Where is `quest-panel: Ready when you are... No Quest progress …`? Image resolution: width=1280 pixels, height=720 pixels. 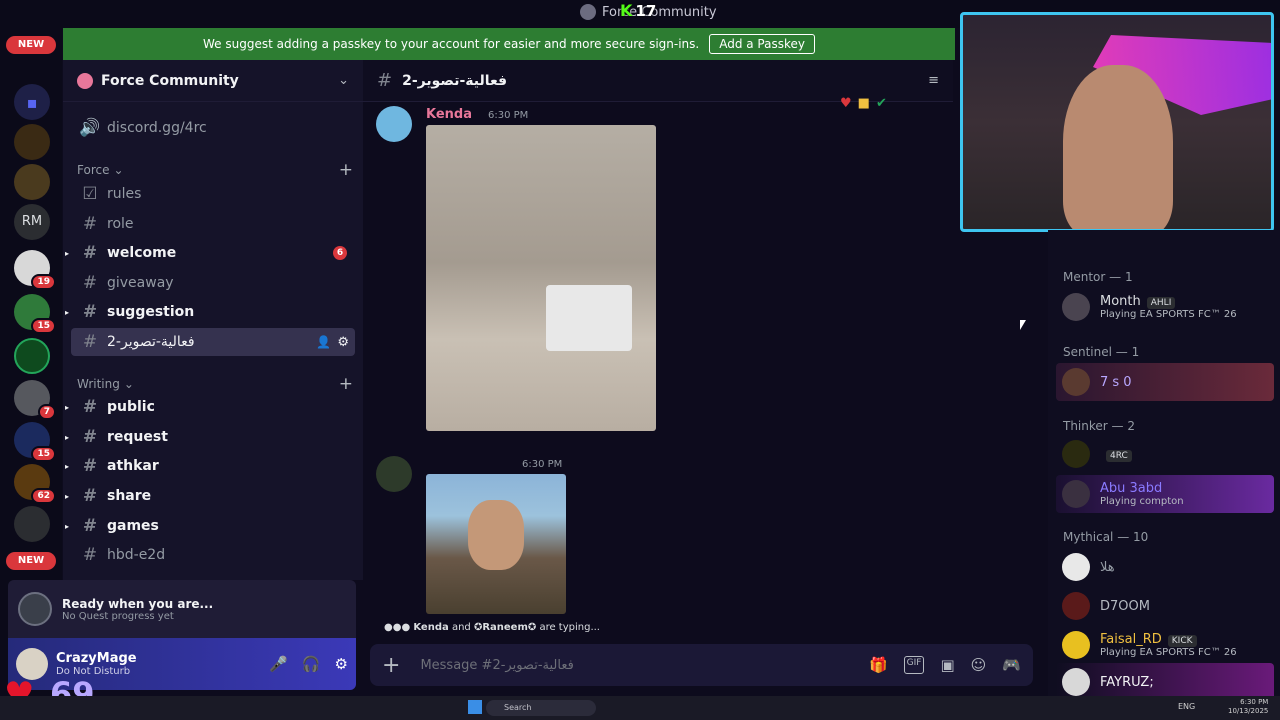
quest-panel: Ready when you are... No Quest progress … is located at coordinates (182, 609).